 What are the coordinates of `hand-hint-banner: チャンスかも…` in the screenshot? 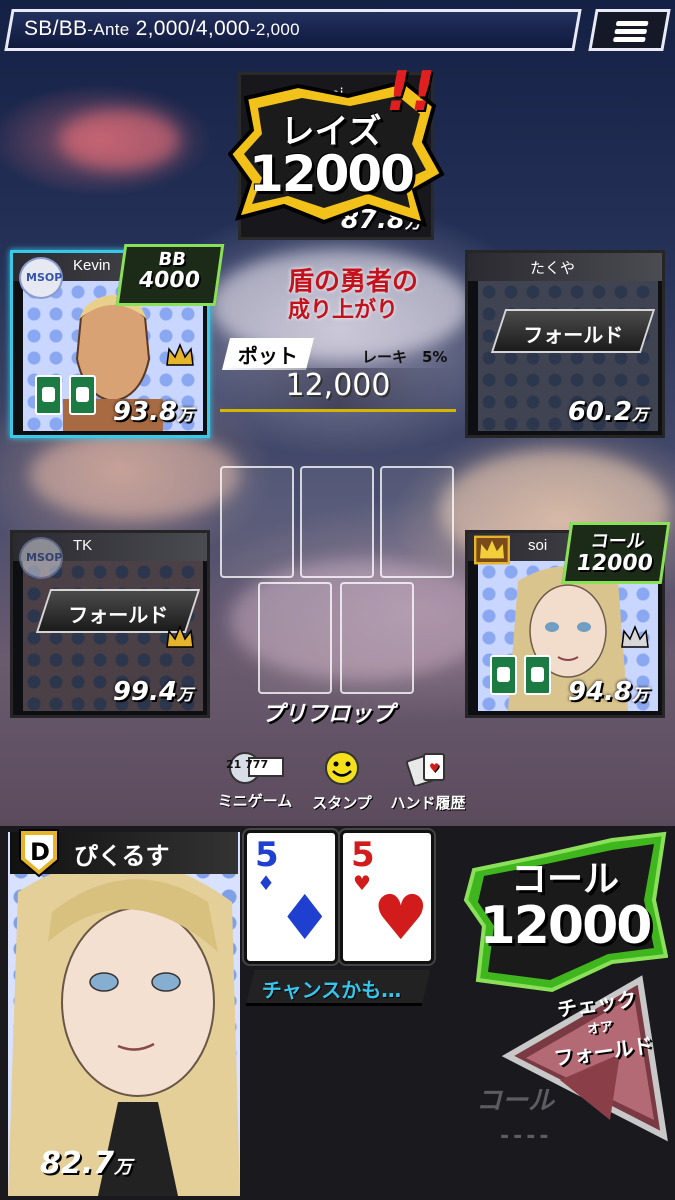 It's located at (338, 988).